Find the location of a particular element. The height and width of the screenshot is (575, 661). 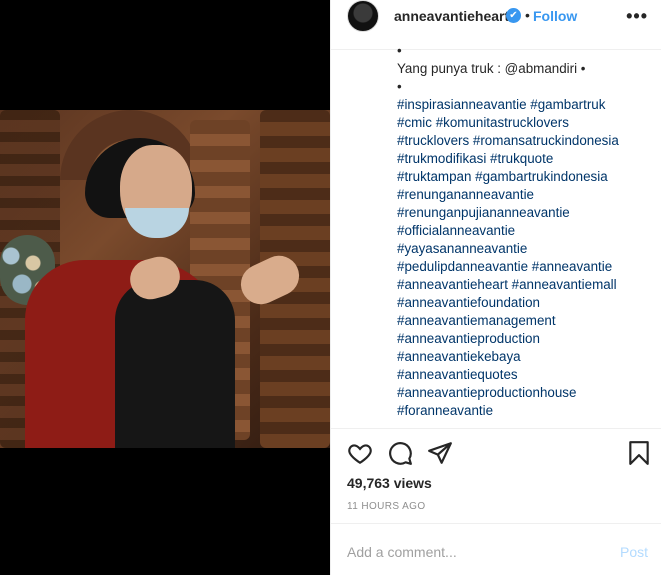

hashtag-line: #trucklovers #romansatruckindonesia is located at coordinates (527, 141).